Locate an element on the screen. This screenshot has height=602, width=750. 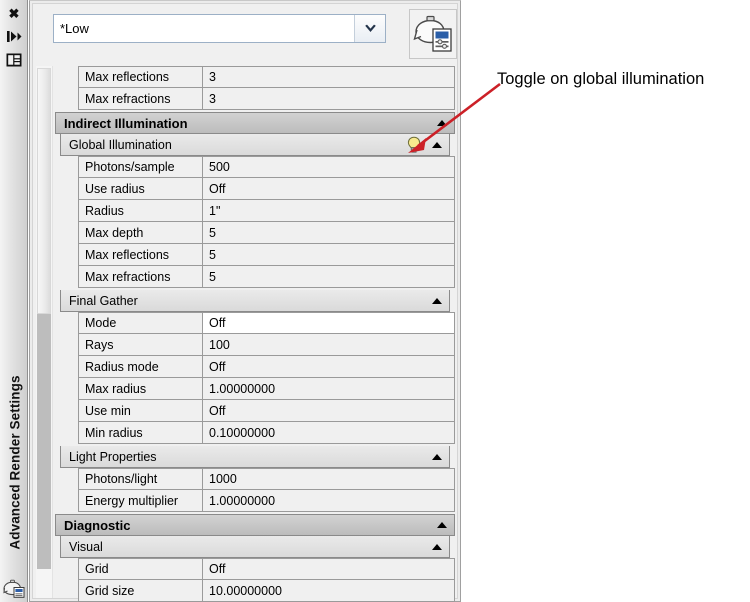
property-name: Max depth is located at coordinates (141, 232).